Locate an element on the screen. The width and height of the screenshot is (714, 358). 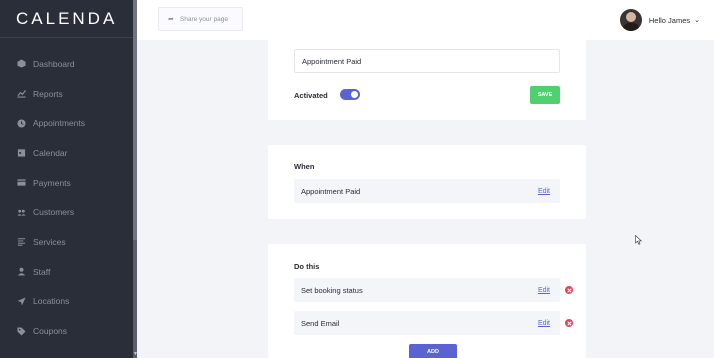
app-logo: CALENDA is located at coordinates (66, 19).